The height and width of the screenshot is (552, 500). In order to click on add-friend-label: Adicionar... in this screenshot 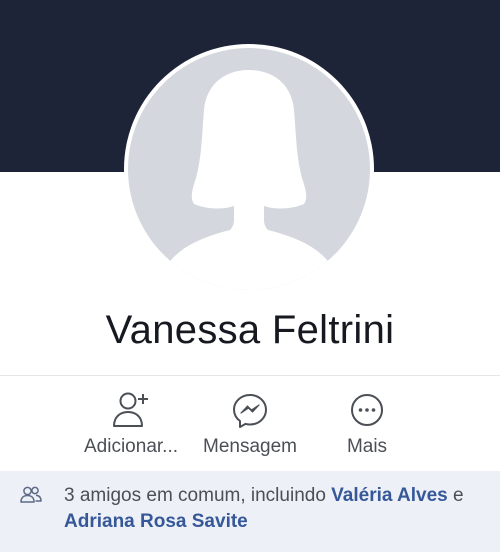, I will do `click(131, 446)`.